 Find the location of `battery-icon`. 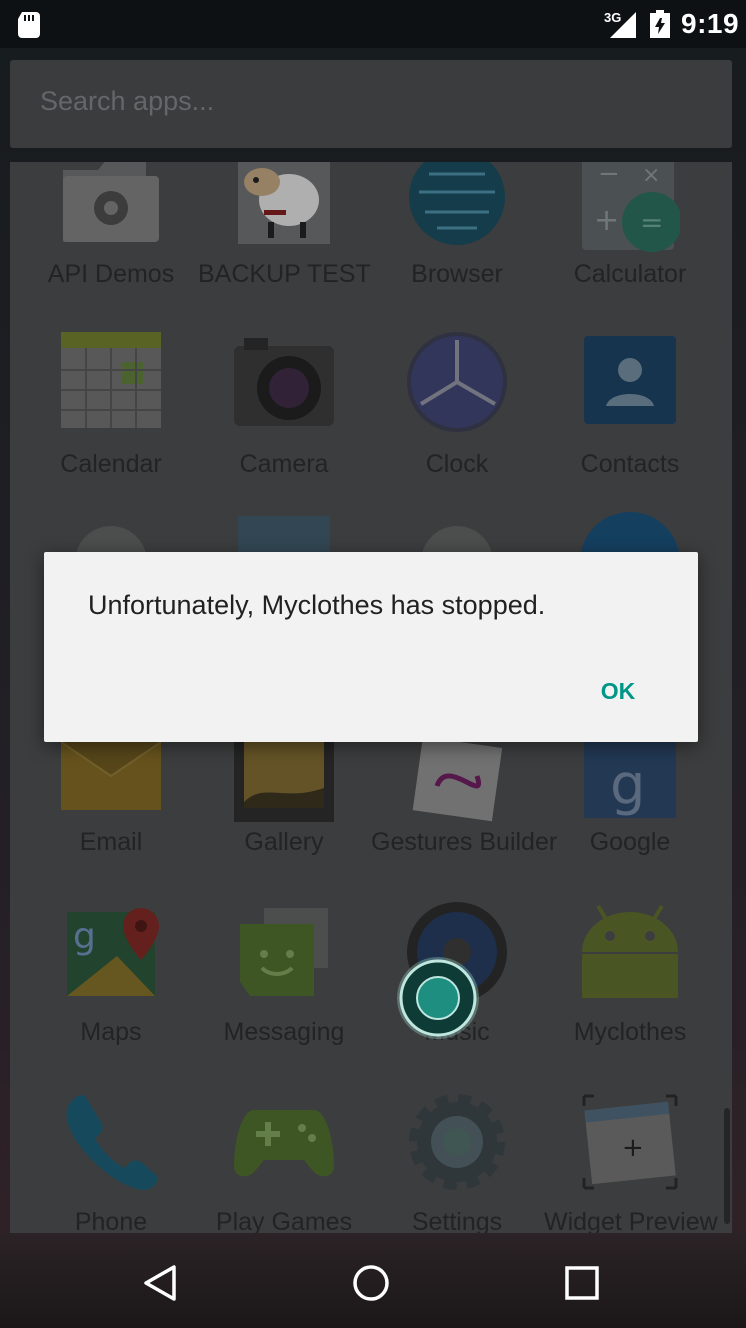

battery-icon is located at coordinates (660, 24).